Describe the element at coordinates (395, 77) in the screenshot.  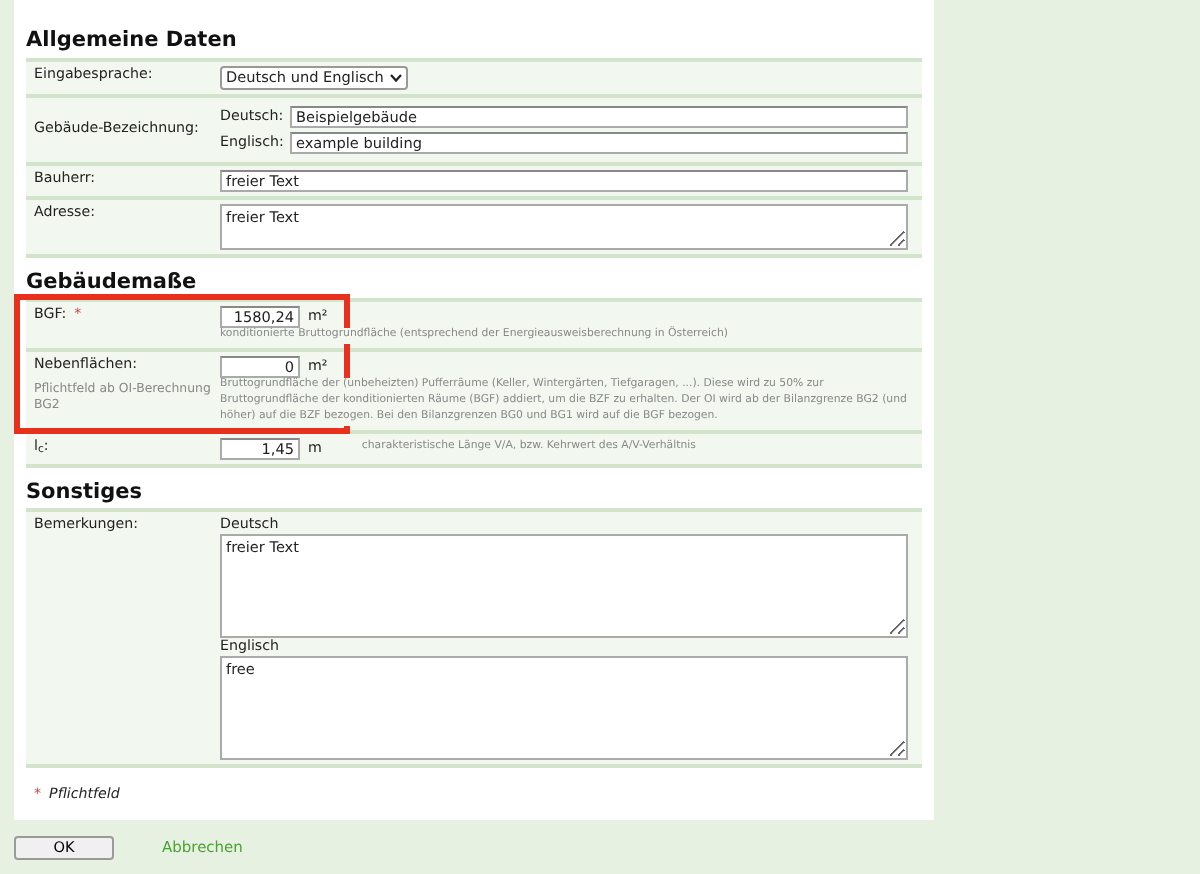
I see `caret-icon` at that location.